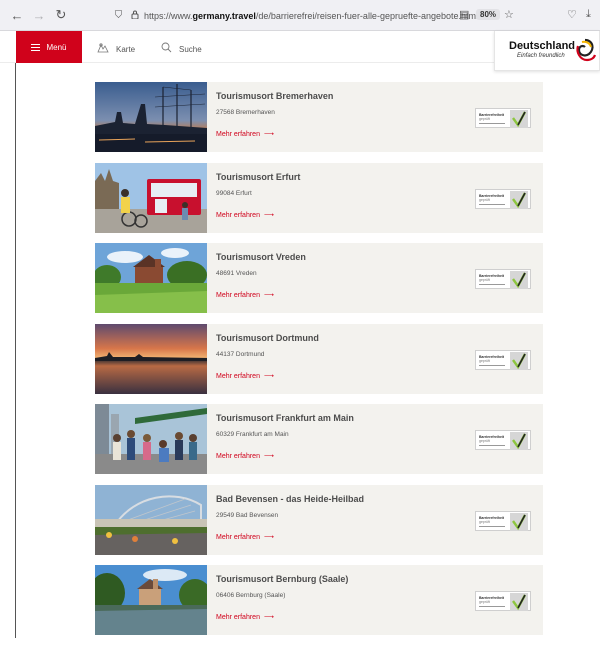 The width and height of the screenshot is (600, 646). What do you see at coordinates (15, 350) in the screenshot?
I see `page-edge-line` at bounding box center [15, 350].